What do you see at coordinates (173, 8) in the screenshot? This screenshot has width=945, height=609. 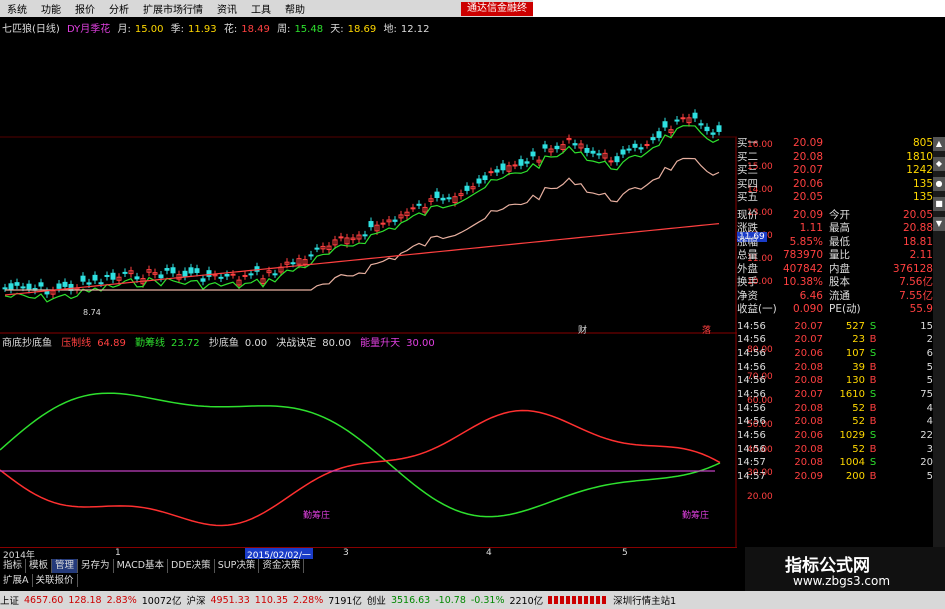 I see `menu-extended-market: 扩展市场行情` at bounding box center [173, 8].